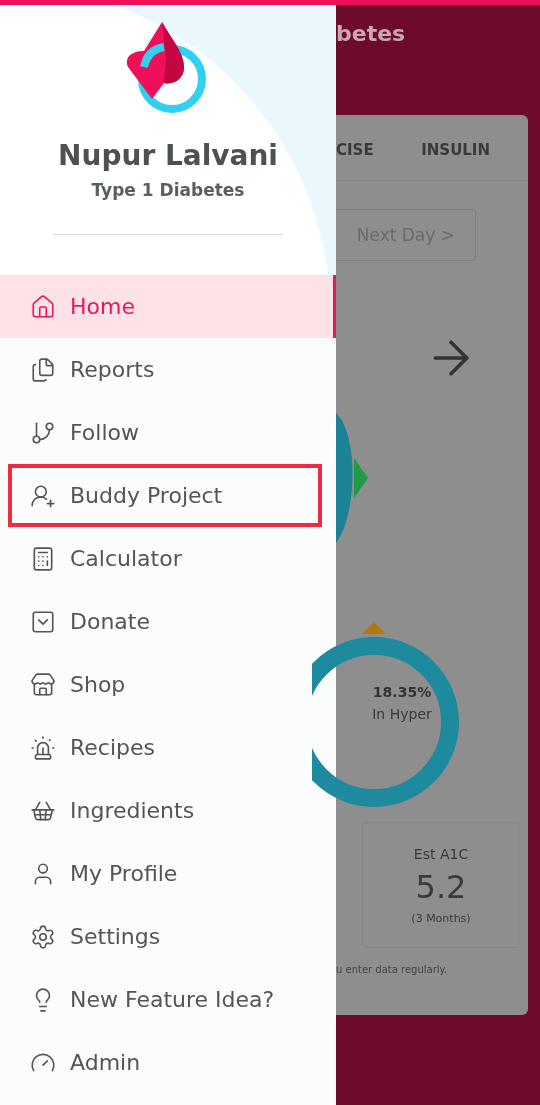  What do you see at coordinates (168, 306) in the screenshot?
I see `menu-item: Home` at bounding box center [168, 306].